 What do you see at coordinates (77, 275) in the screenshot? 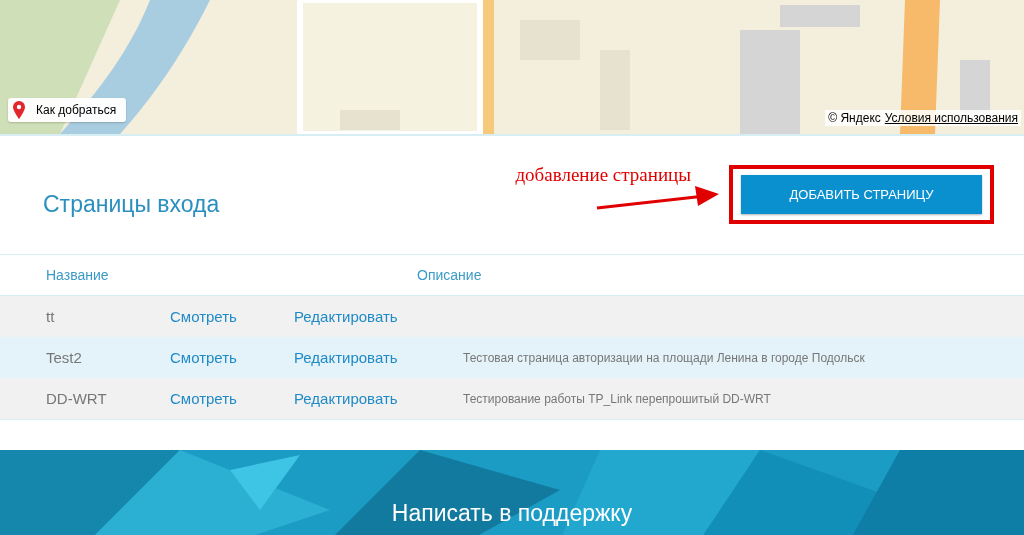
I see `column-header: Название` at bounding box center [77, 275].